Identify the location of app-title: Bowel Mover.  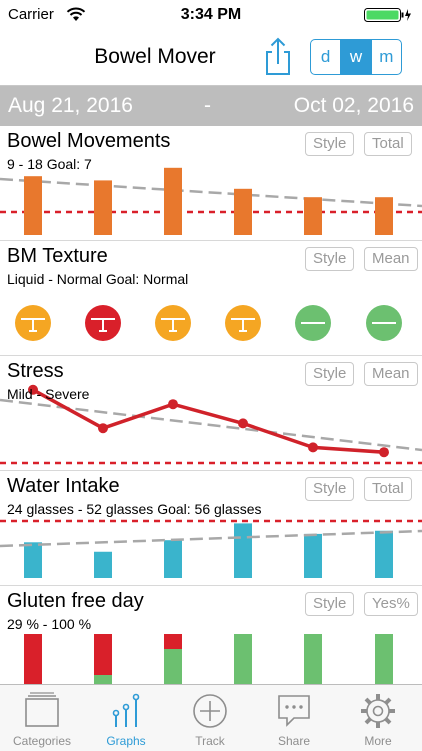
(155, 56).